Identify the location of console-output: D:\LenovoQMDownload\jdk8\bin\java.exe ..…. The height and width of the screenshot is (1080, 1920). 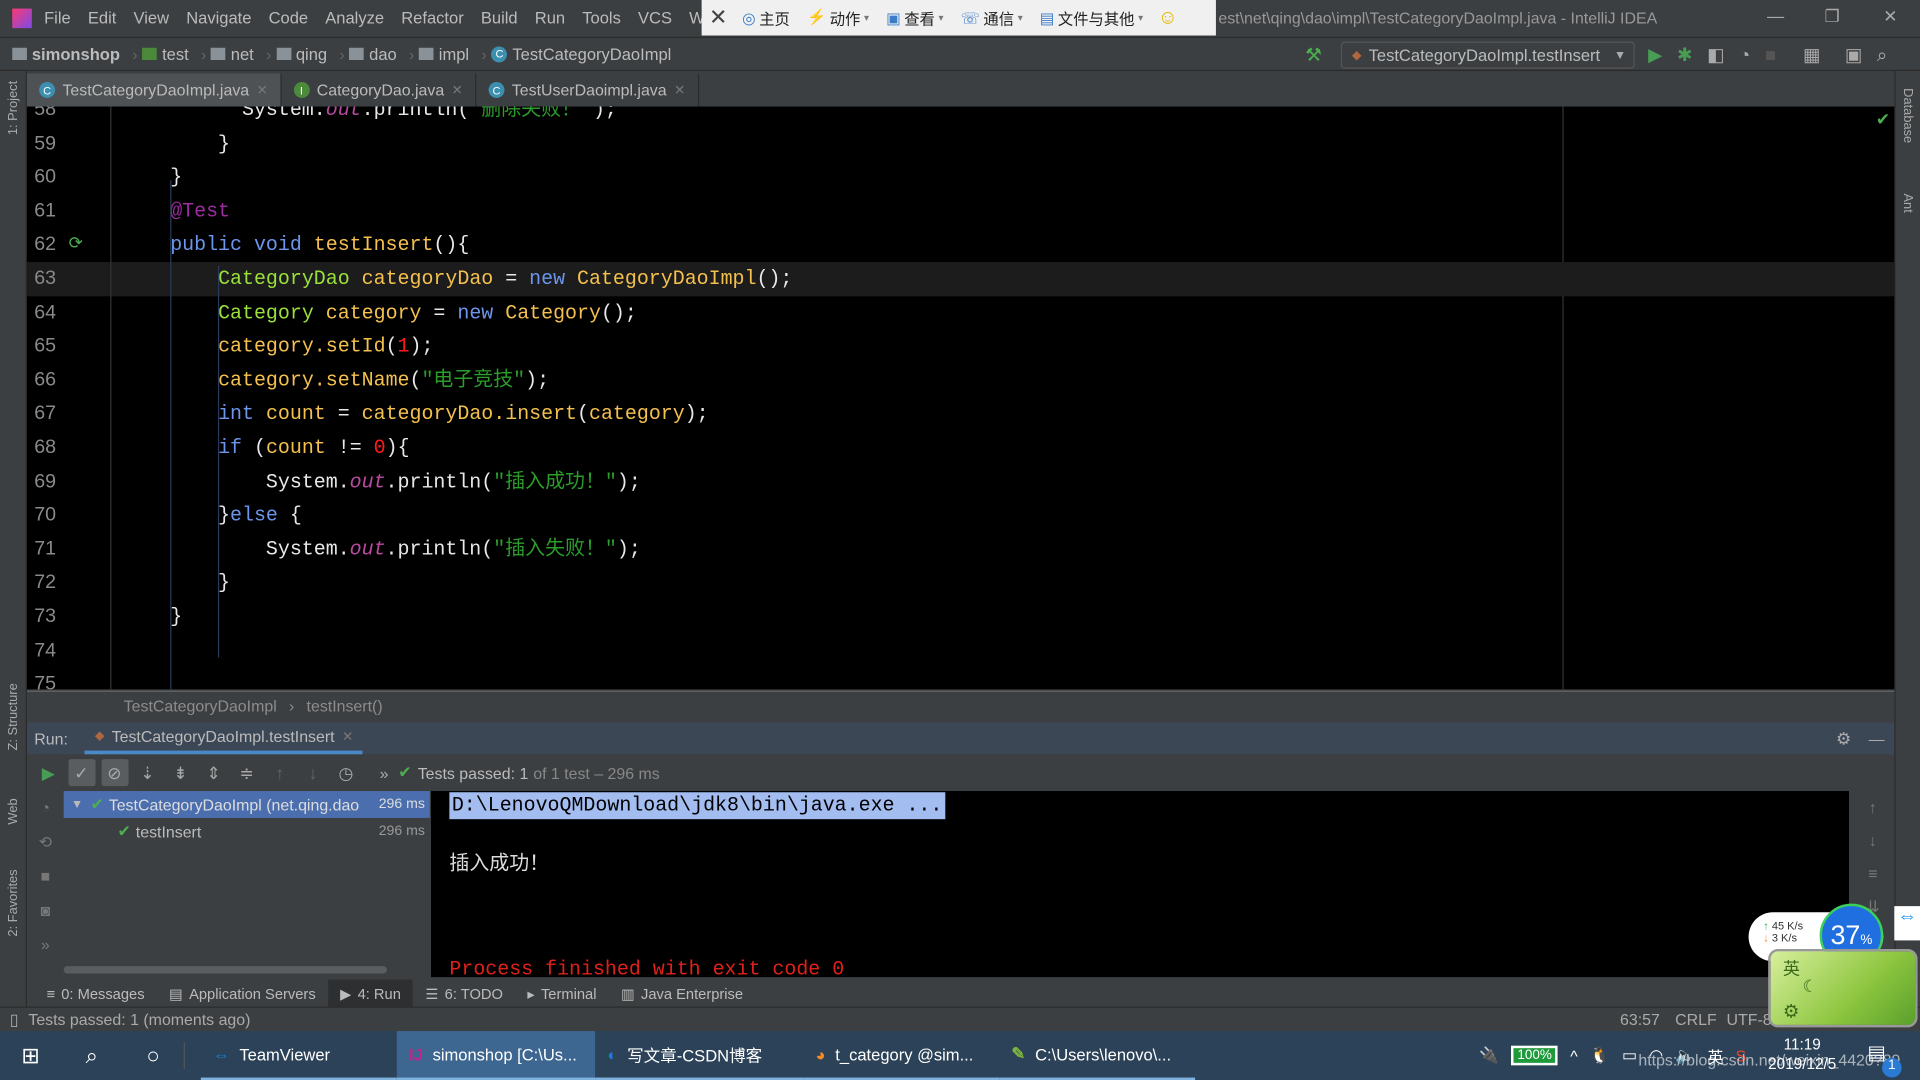
(1140, 886).